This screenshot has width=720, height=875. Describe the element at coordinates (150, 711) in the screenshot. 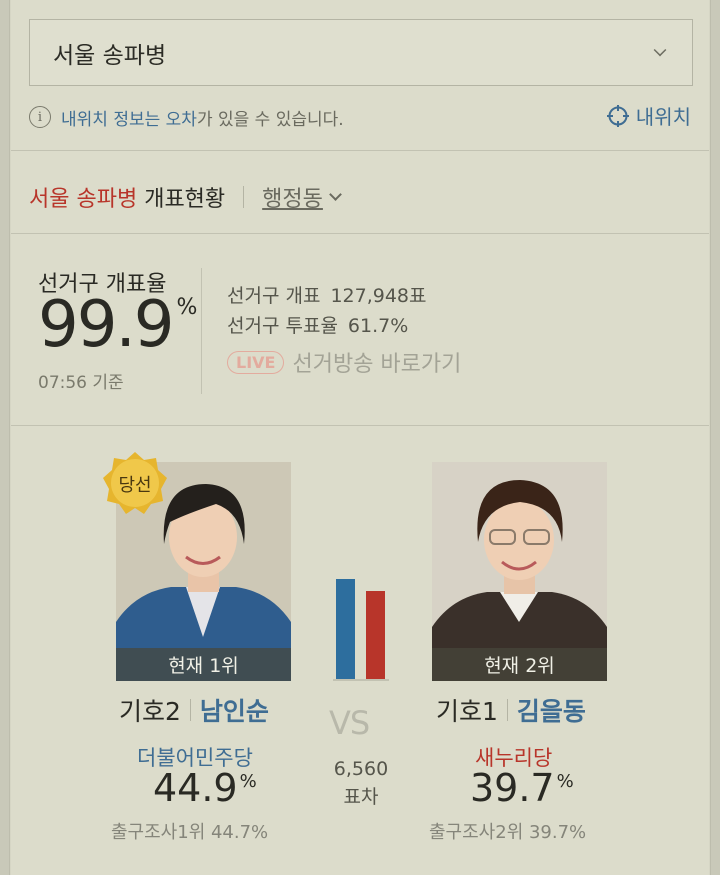

I see `candidate-number: 기호2` at that location.